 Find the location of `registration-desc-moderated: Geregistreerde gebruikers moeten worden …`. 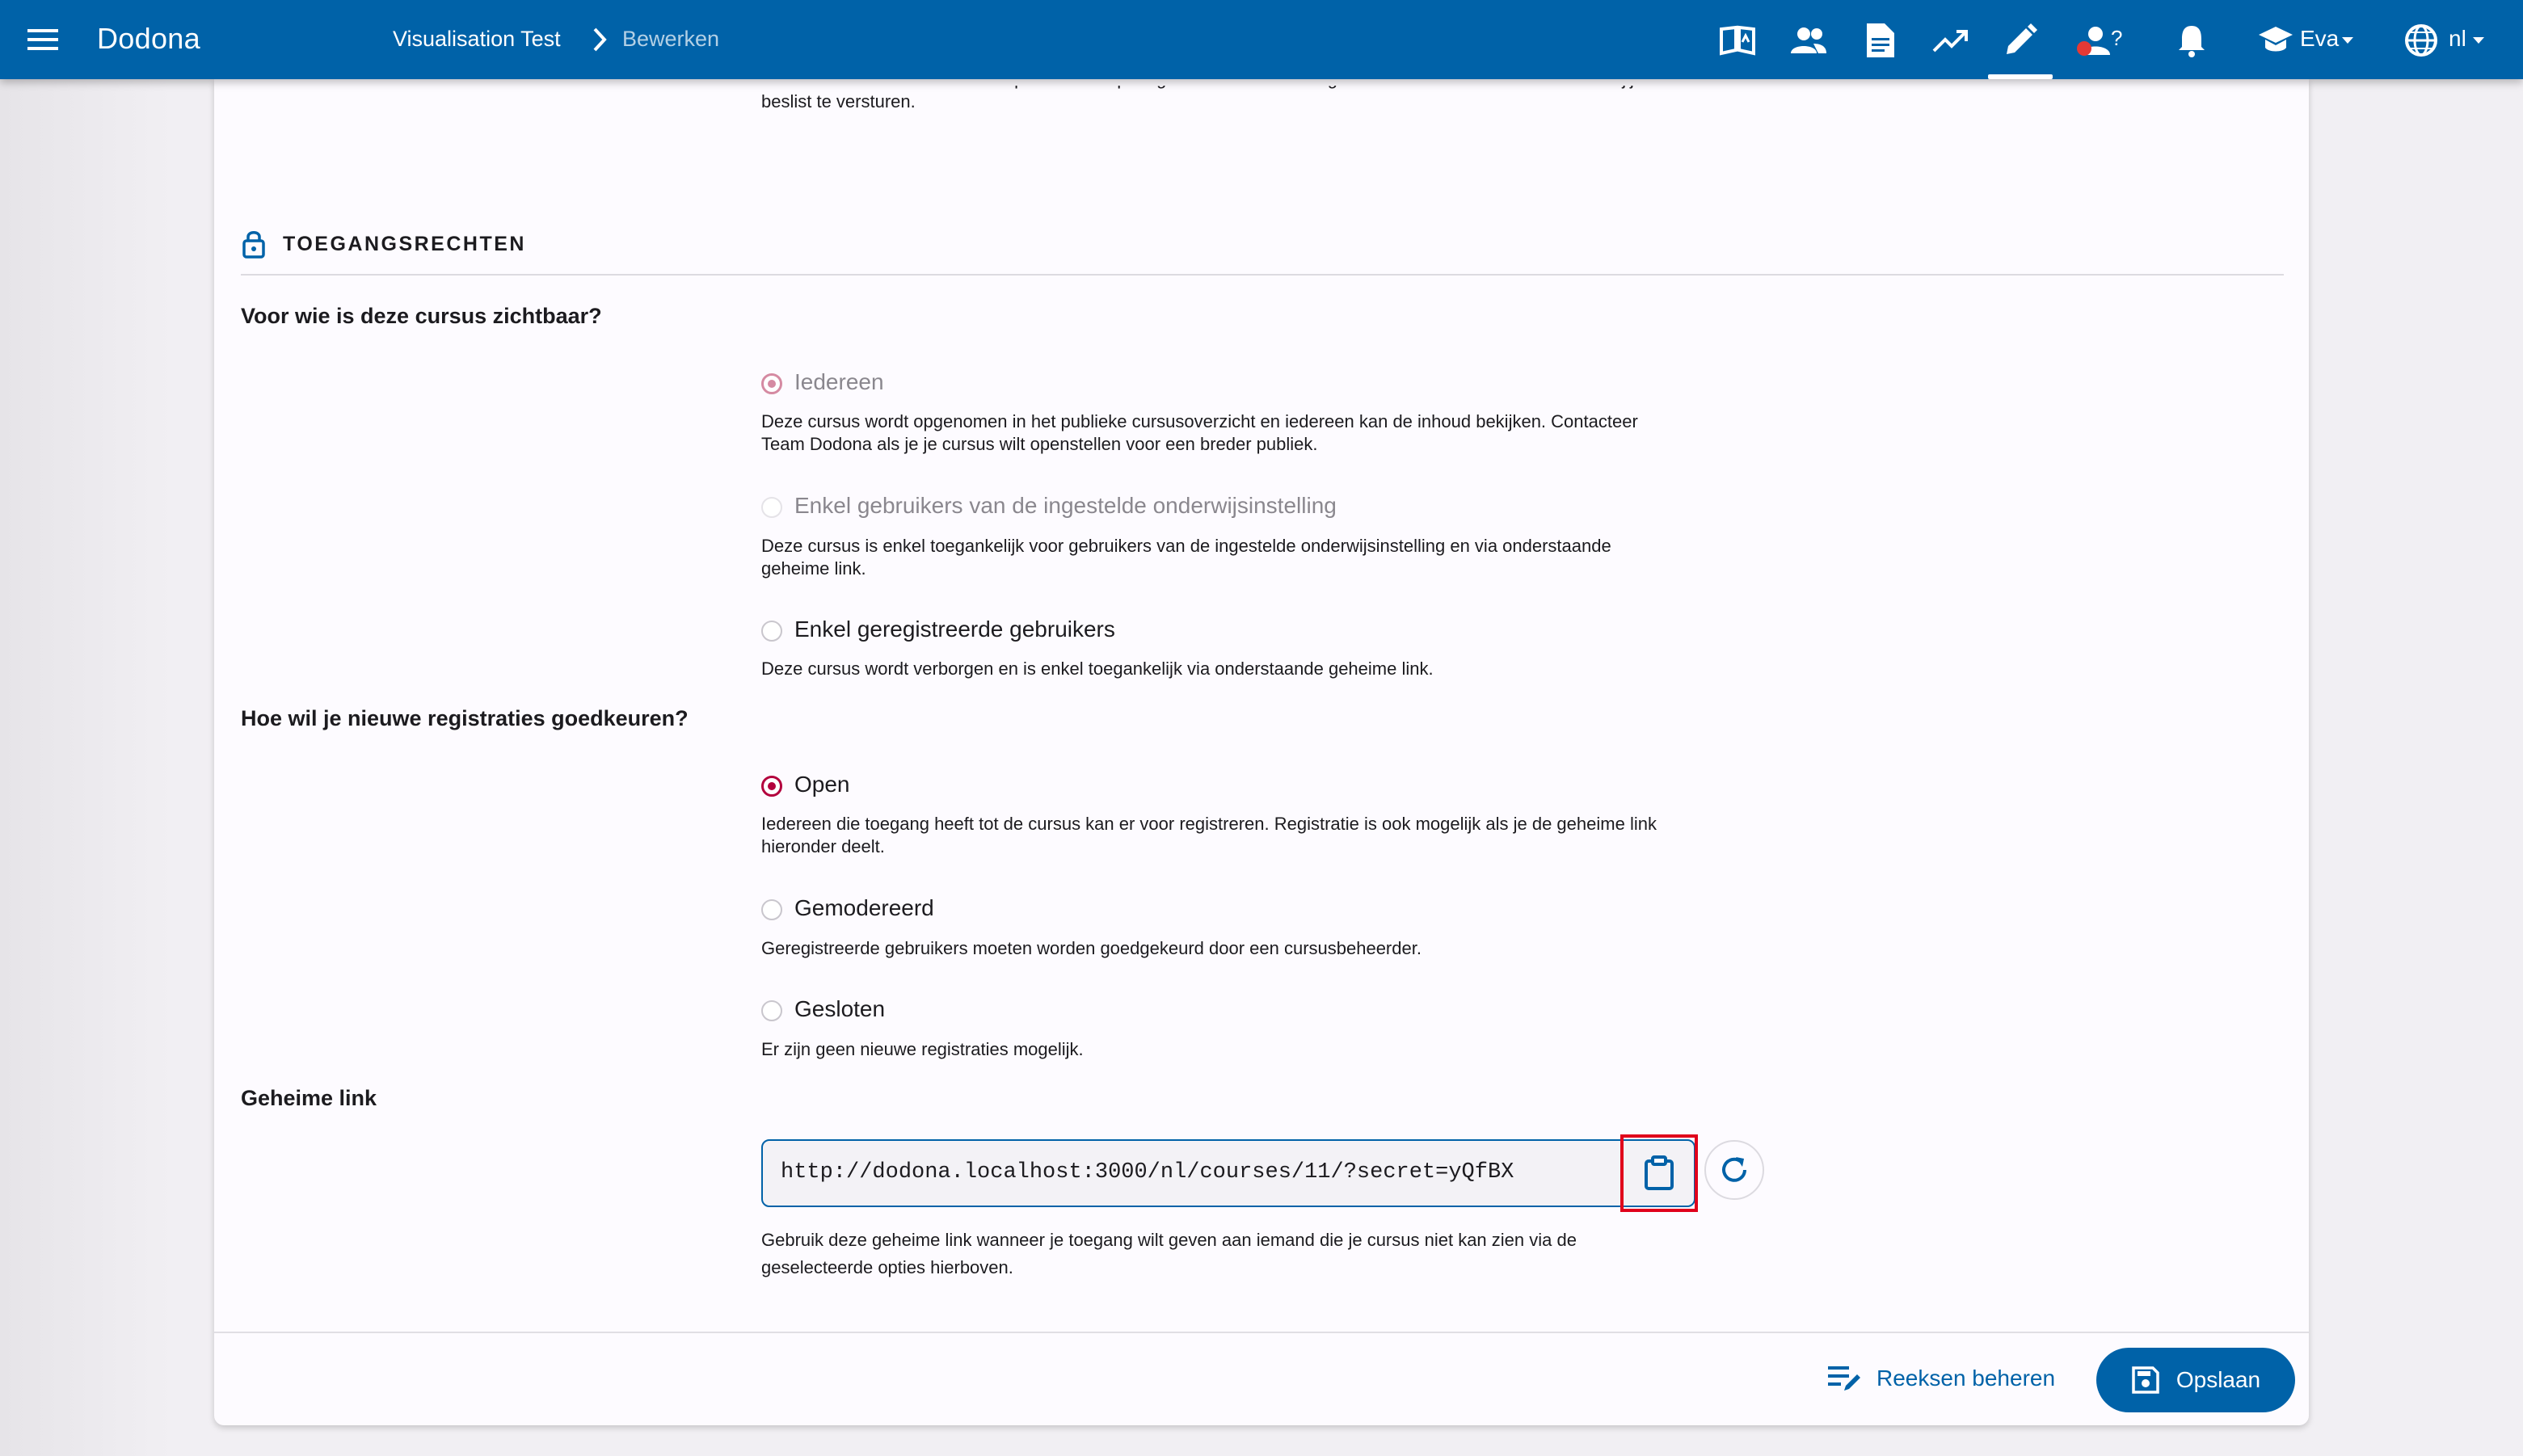

registration-desc-moderated: Geregistreerde gebruikers moeten worden … is located at coordinates (1092, 948).